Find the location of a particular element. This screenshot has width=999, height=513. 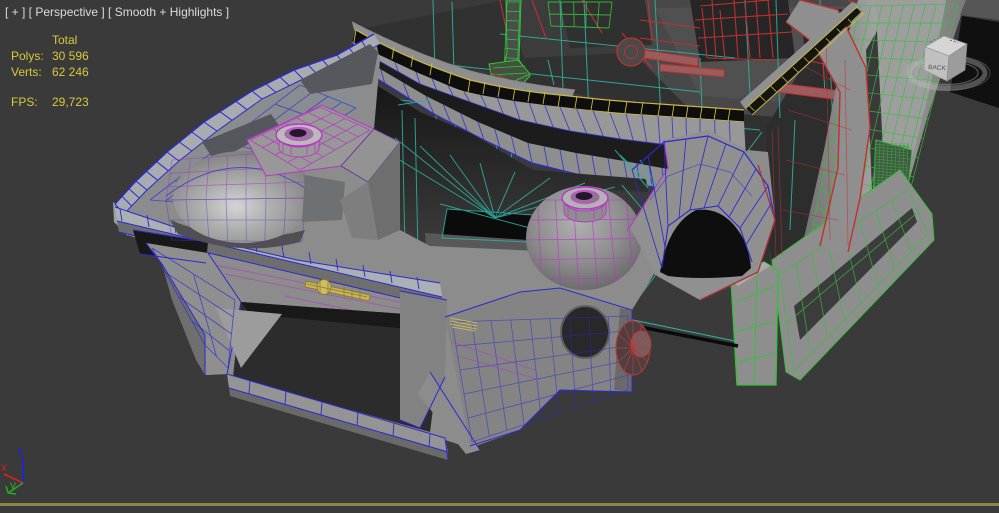

svg-text: y is located at coordinates (13, 485).